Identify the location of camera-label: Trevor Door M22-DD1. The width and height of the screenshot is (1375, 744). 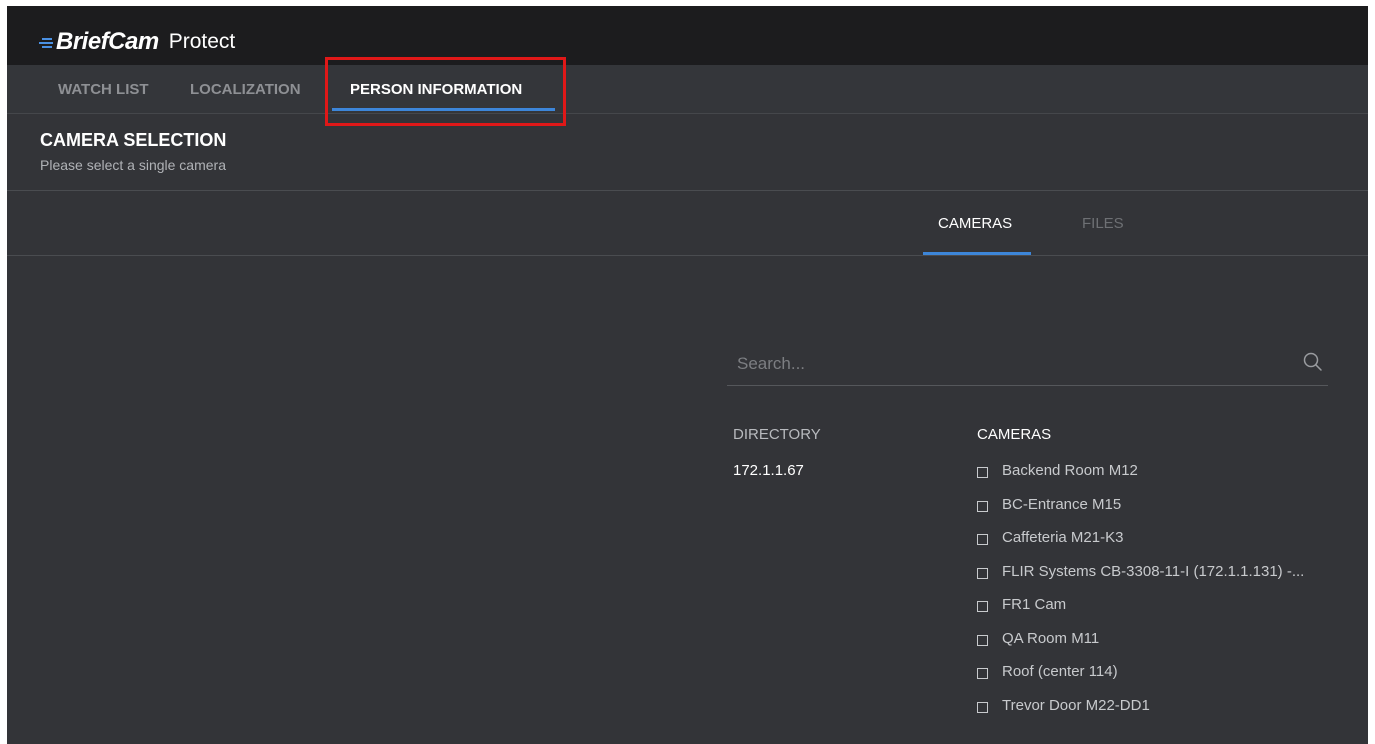
(1076, 705).